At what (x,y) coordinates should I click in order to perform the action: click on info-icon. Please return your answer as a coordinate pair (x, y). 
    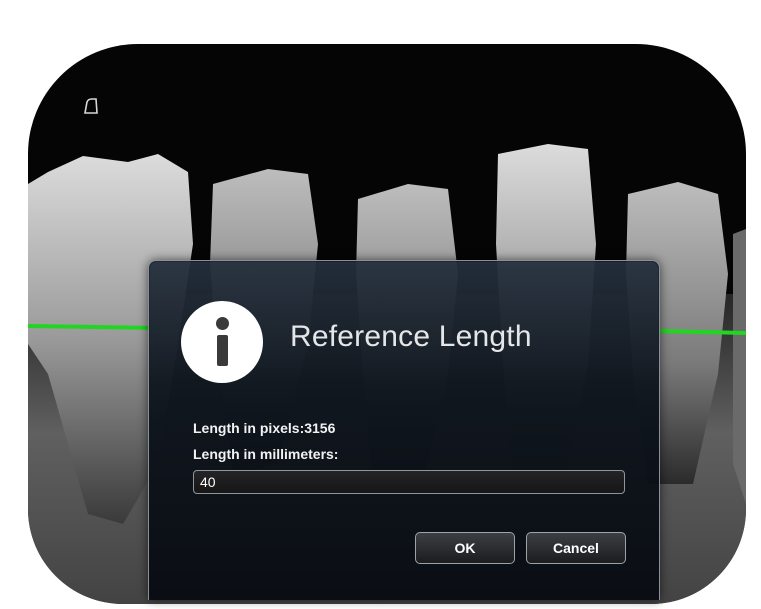
    Looking at the image, I should click on (222, 342).